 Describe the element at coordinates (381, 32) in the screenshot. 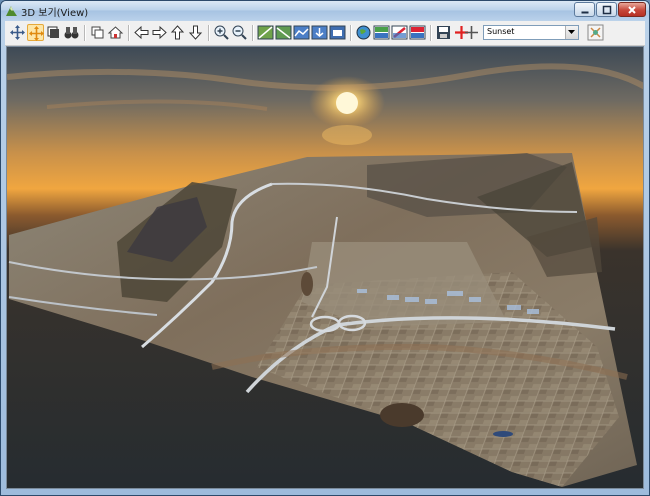

I see `image-layer-1-icon` at that location.